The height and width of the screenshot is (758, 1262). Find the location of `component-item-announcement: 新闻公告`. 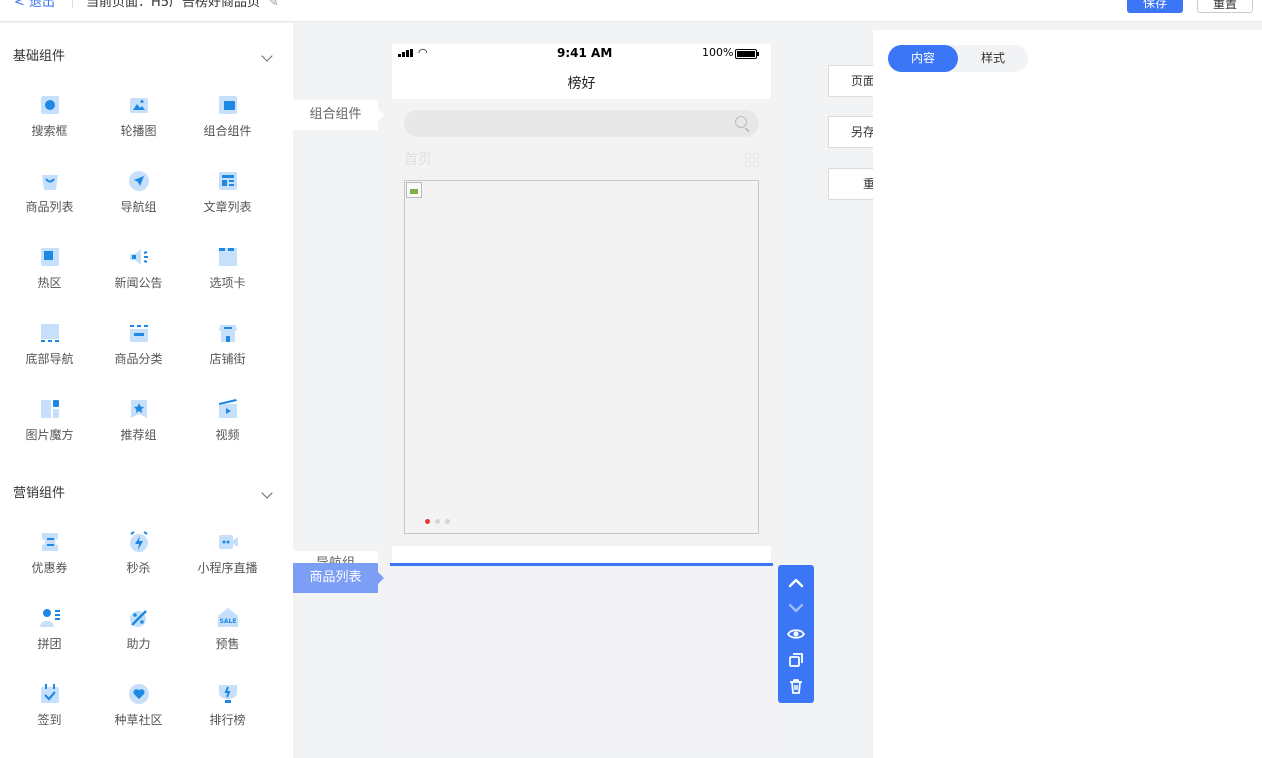

component-item-announcement: 新闻公告 is located at coordinates (138, 270).